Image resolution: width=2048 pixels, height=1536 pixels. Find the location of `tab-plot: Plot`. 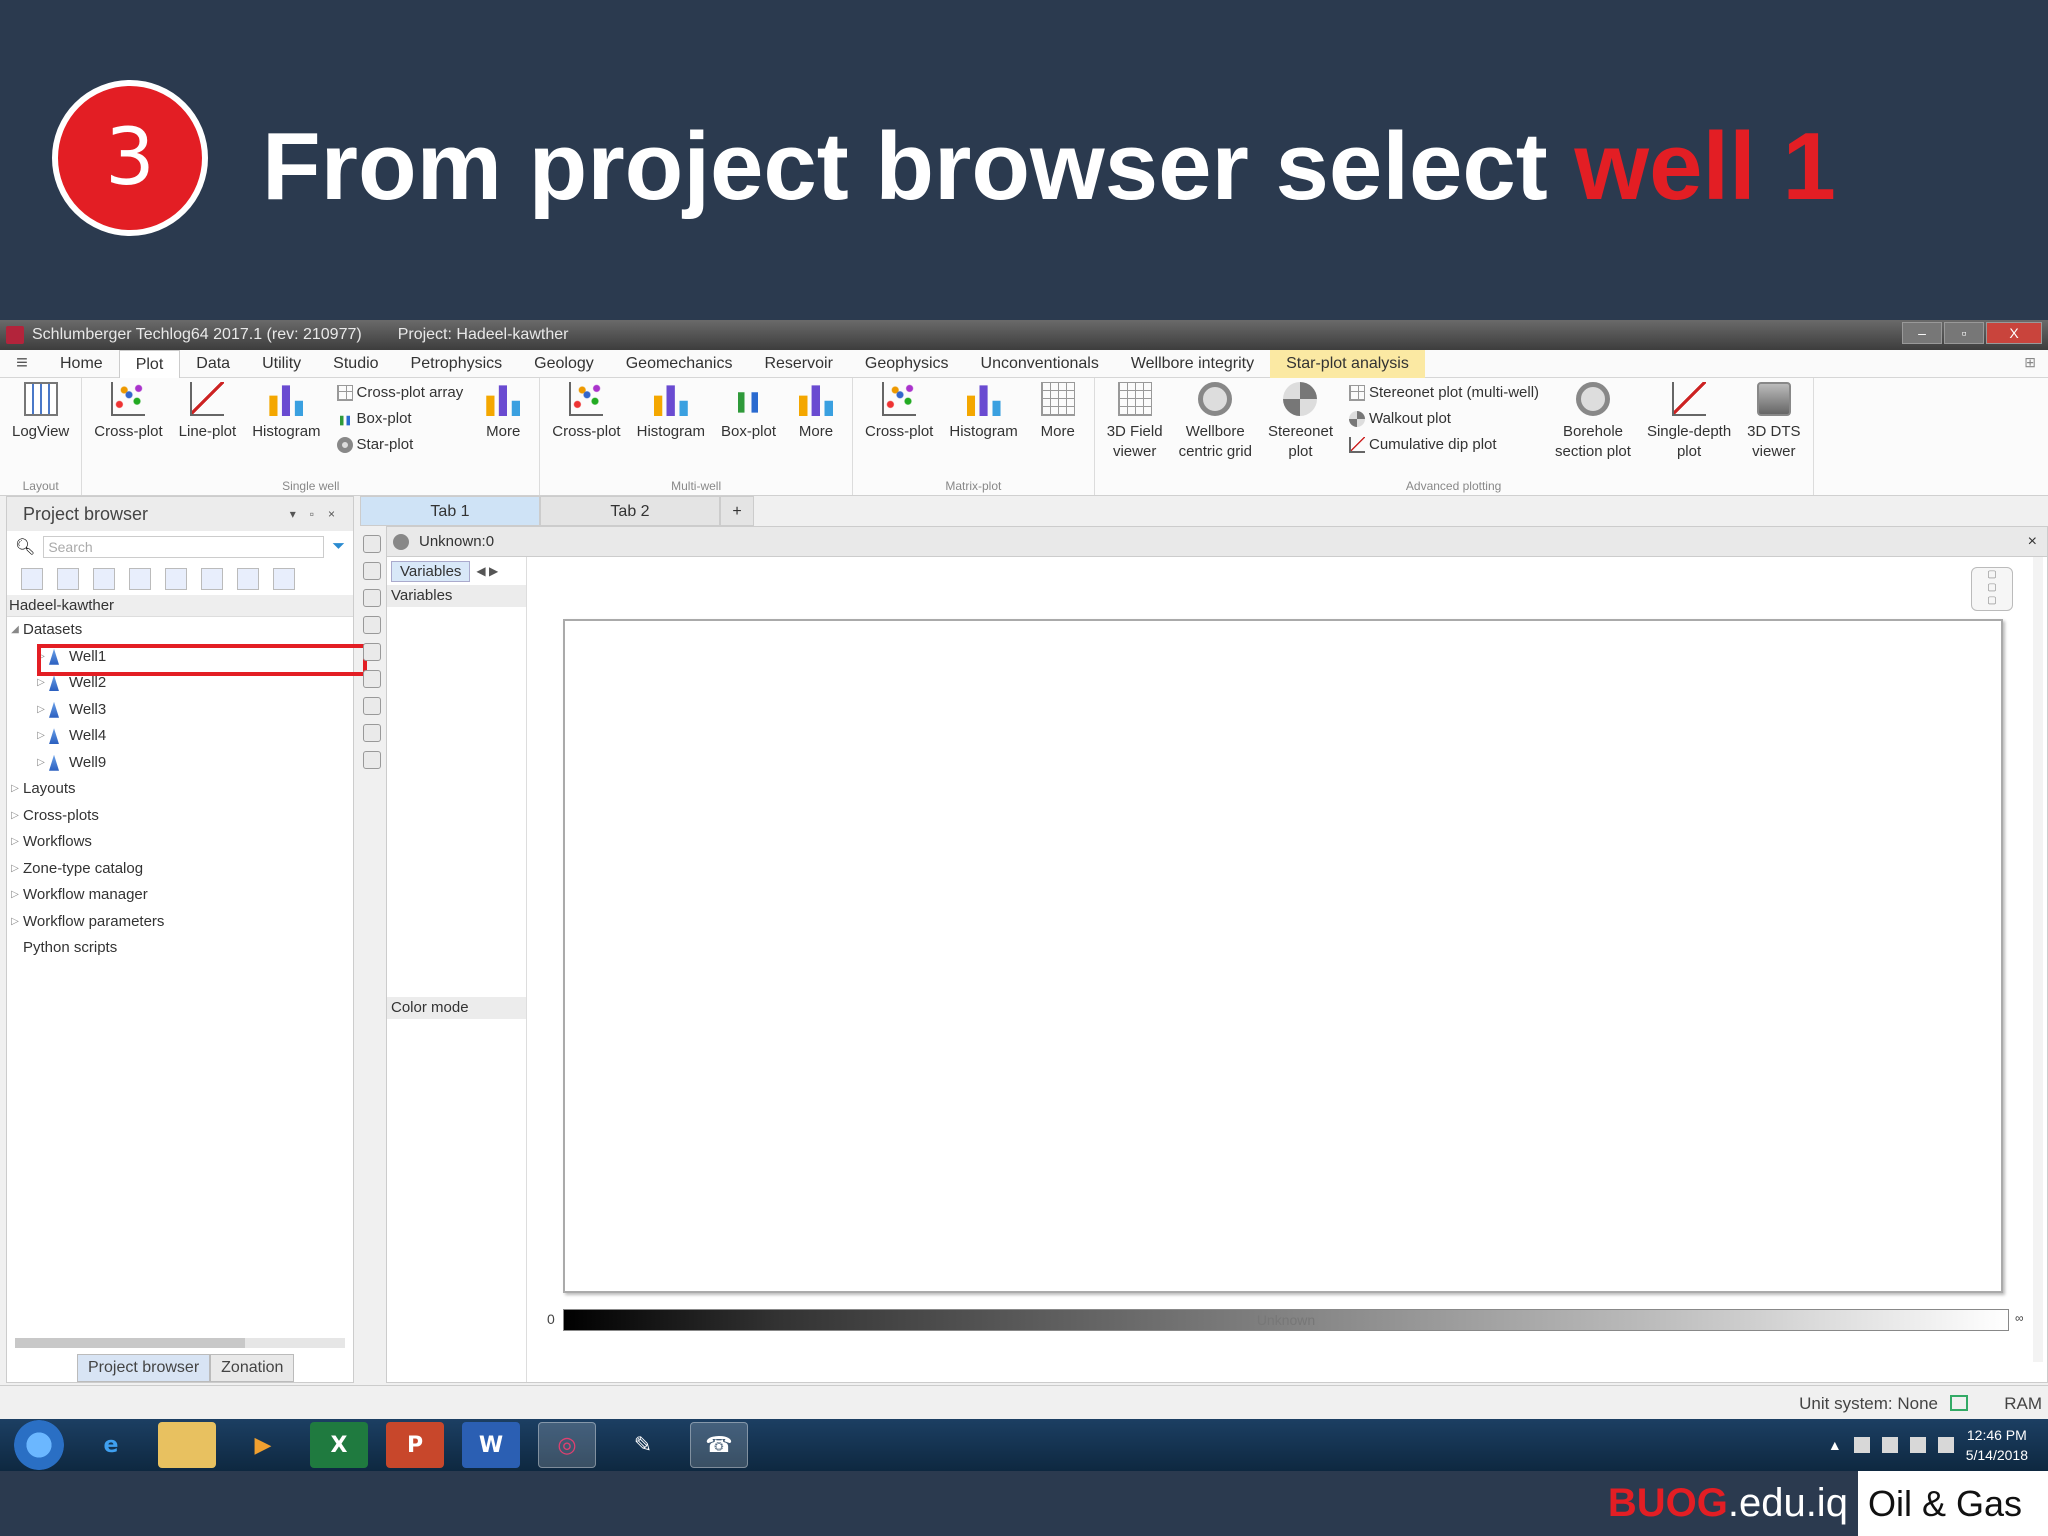

tab-plot: Plot is located at coordinates (149, 363).